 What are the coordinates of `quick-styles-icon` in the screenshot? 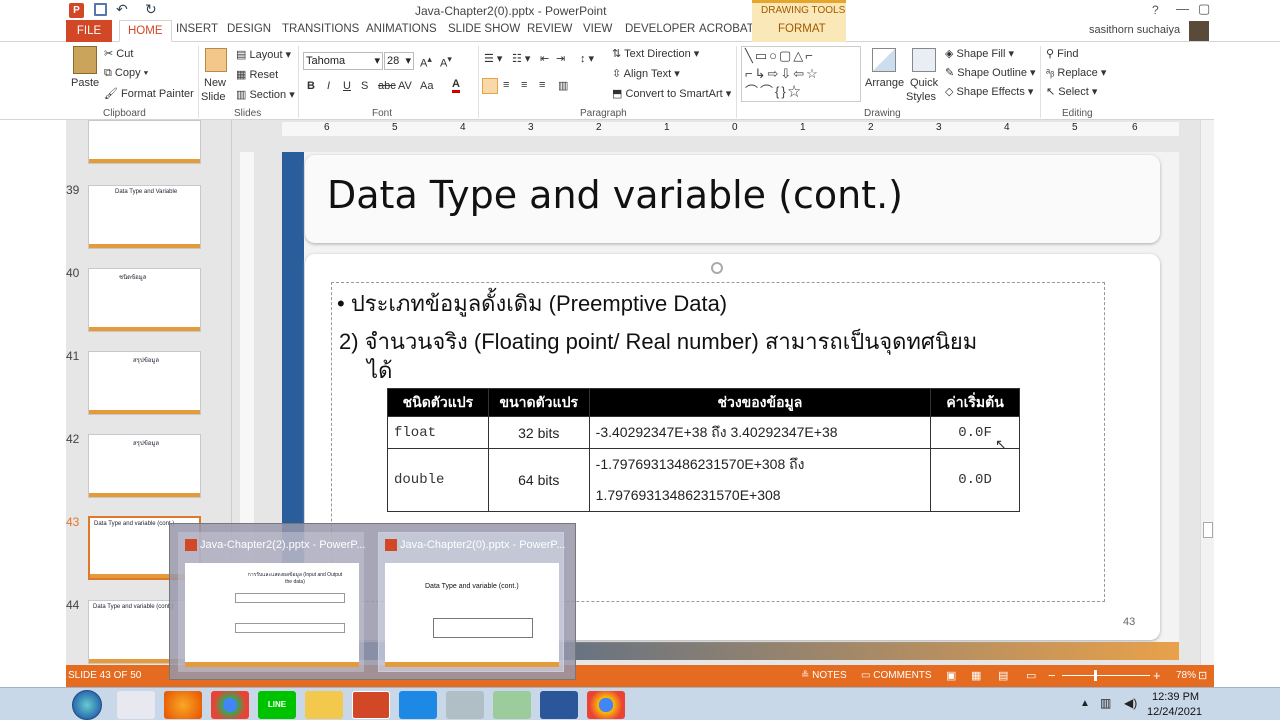 It's located at (924, 60).